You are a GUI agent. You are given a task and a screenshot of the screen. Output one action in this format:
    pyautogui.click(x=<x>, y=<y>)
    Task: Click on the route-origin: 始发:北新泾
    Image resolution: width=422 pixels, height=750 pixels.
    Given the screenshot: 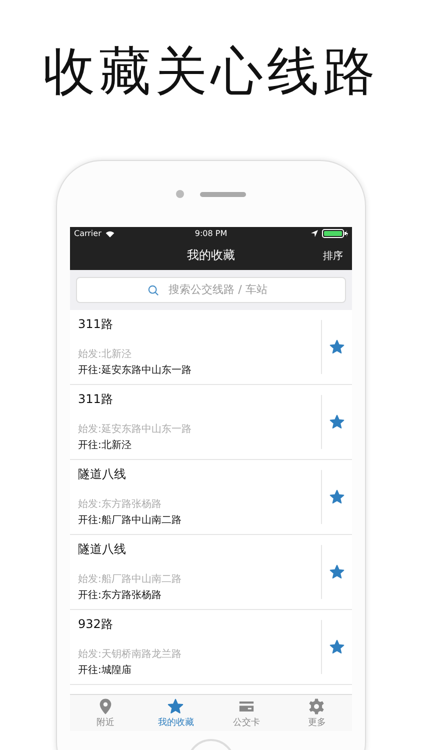 What is the action you would take?
    pyautogui.click(x=105, y=354)
    